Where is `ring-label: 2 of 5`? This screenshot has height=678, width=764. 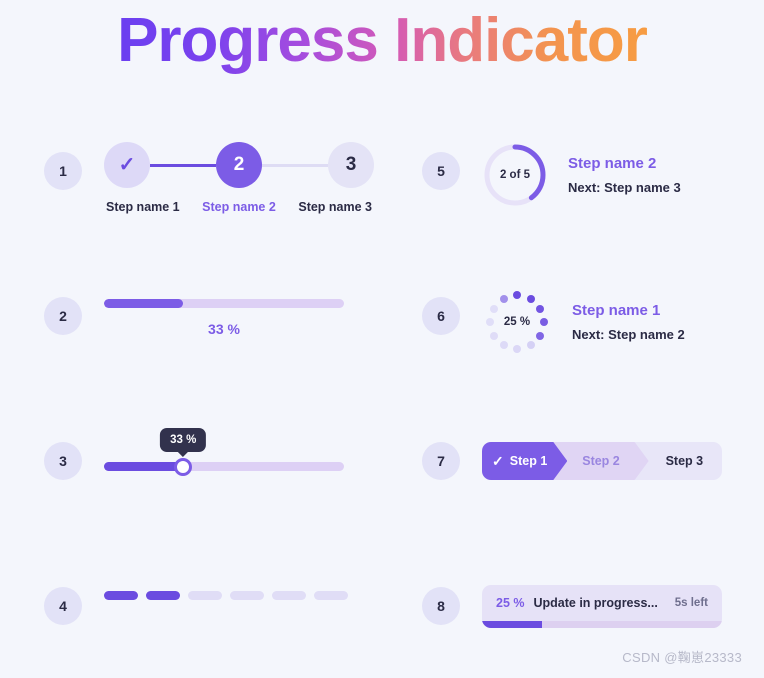
ring-label: 2 of 5 is located at coordinates (515, 175).